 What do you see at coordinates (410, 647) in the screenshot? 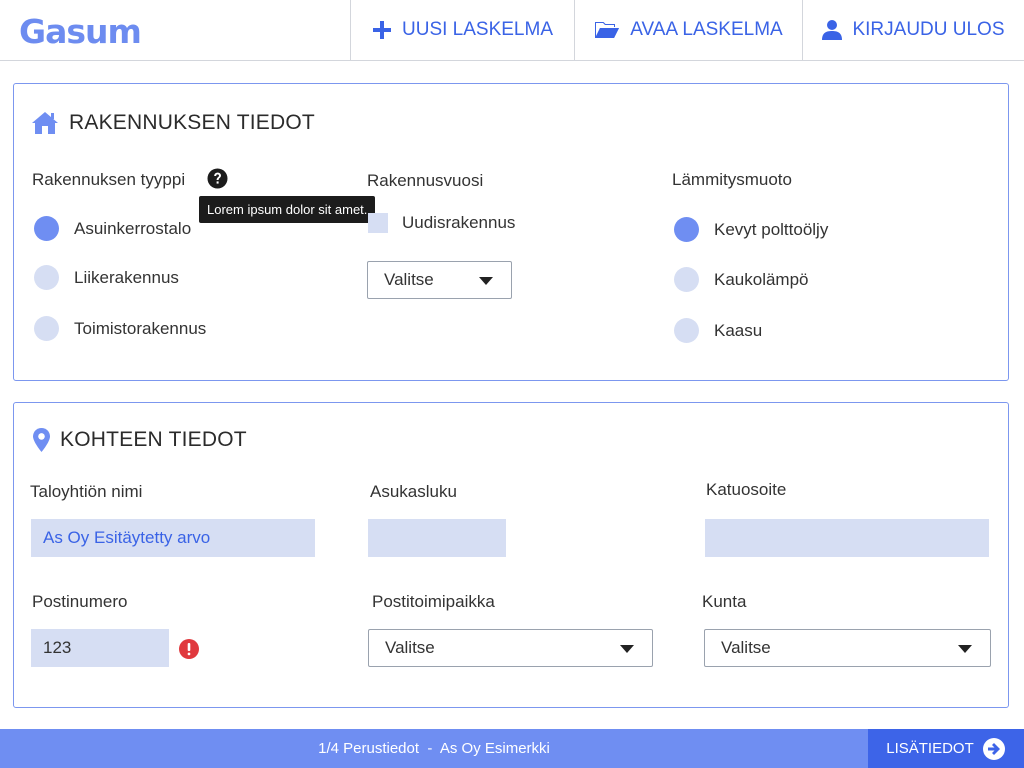
I see `city-select-value: Valitse` at bounding box center [410, 647].